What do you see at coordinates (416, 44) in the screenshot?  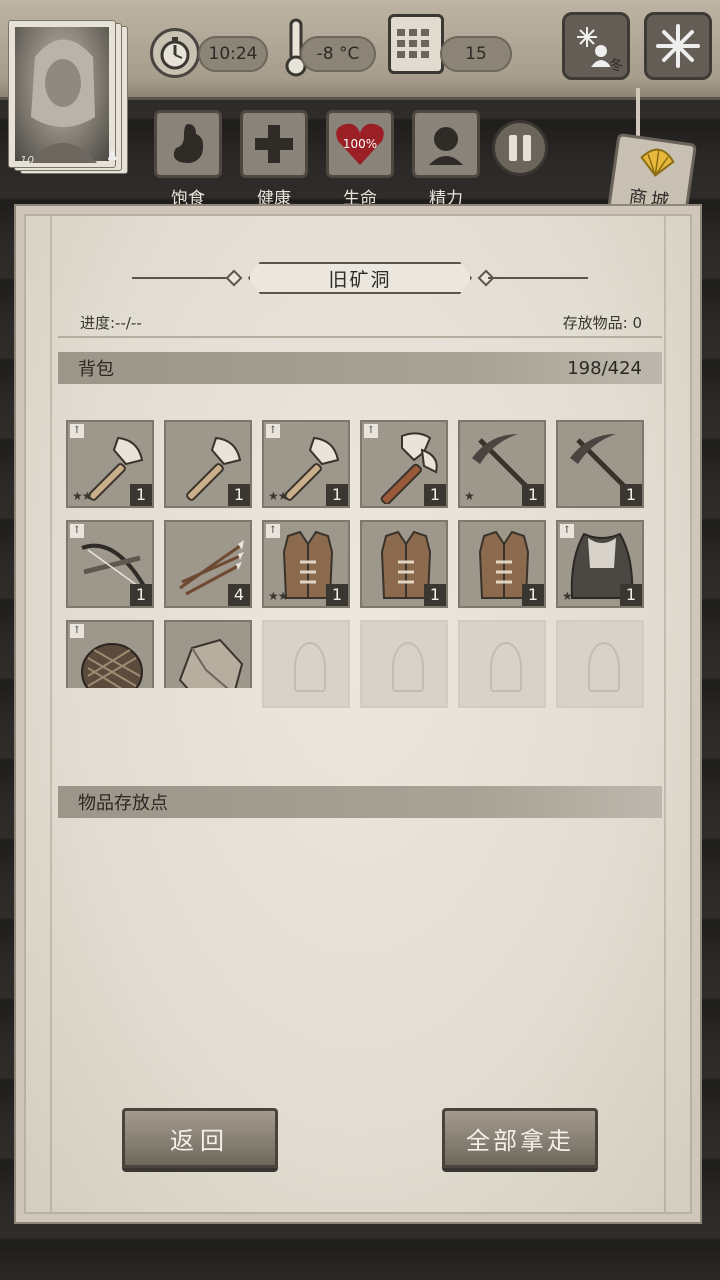 I see `calendar-icon` at bounding box center [416, 44].